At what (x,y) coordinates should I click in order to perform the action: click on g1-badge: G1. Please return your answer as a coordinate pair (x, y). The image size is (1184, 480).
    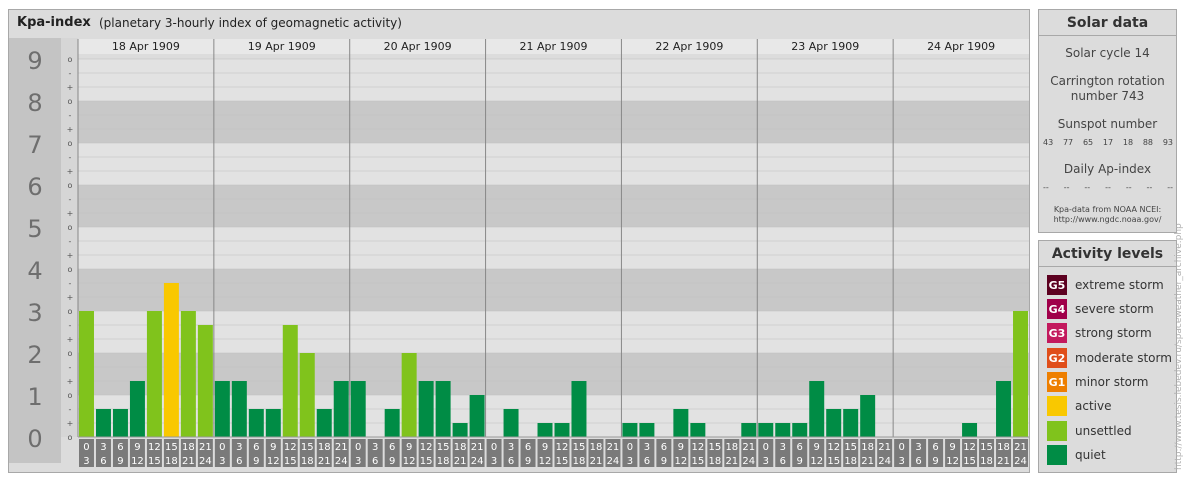
    Looking at the image, I should click on (1057, 382).